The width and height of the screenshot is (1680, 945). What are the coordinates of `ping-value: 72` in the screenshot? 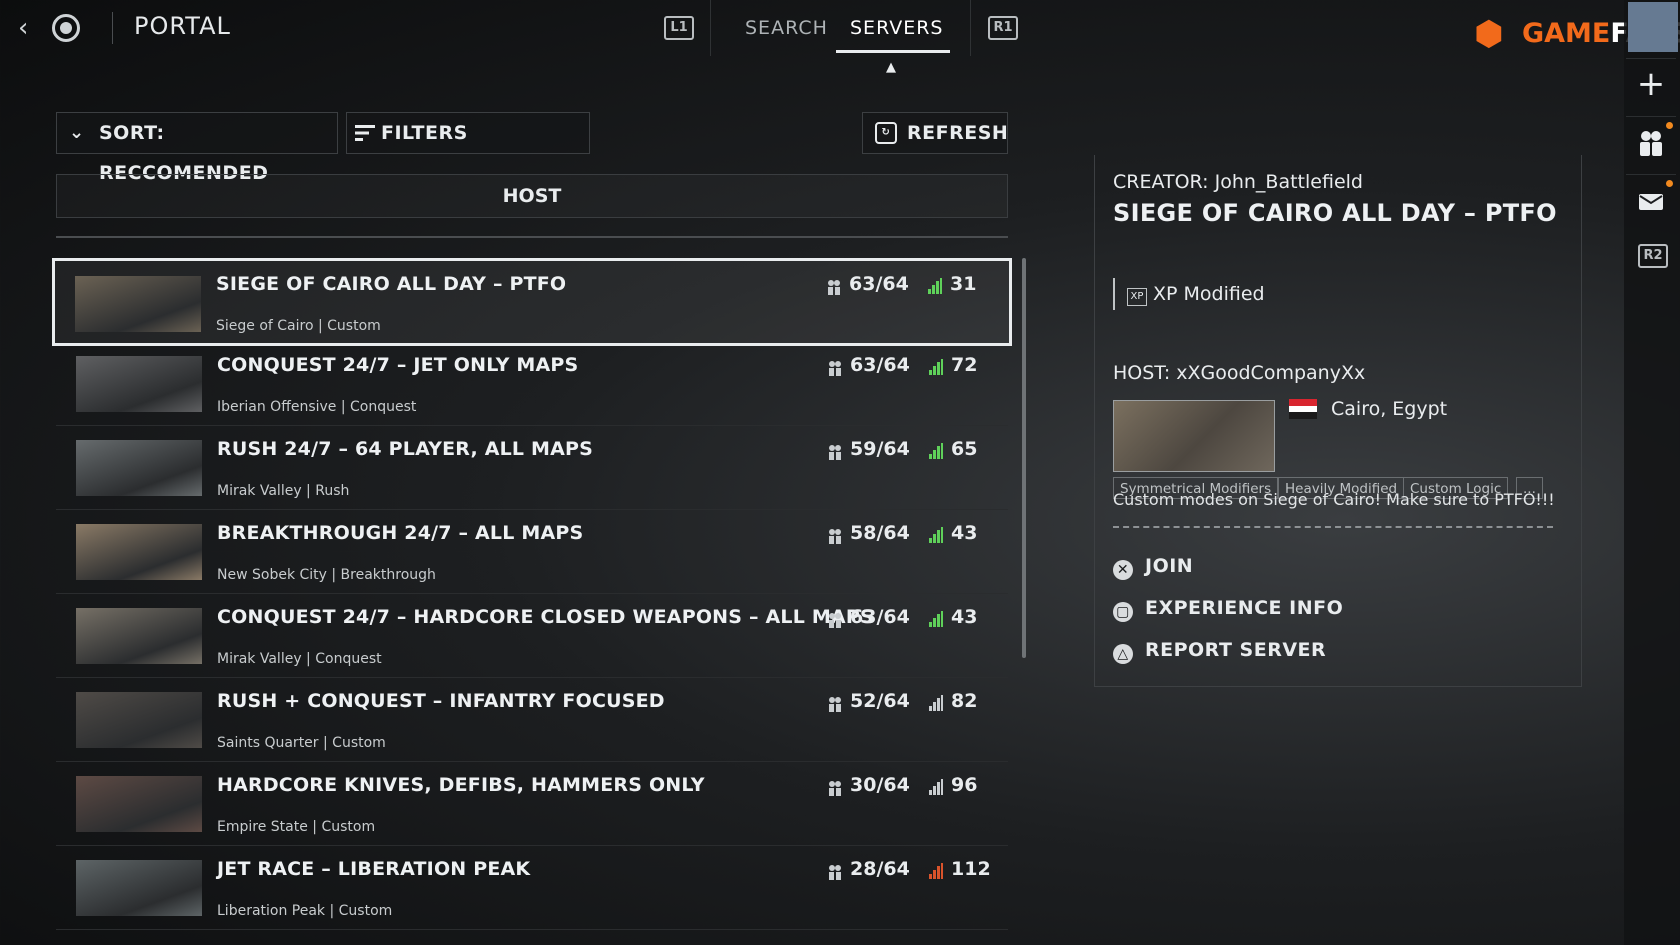 It's located at (964, 365).